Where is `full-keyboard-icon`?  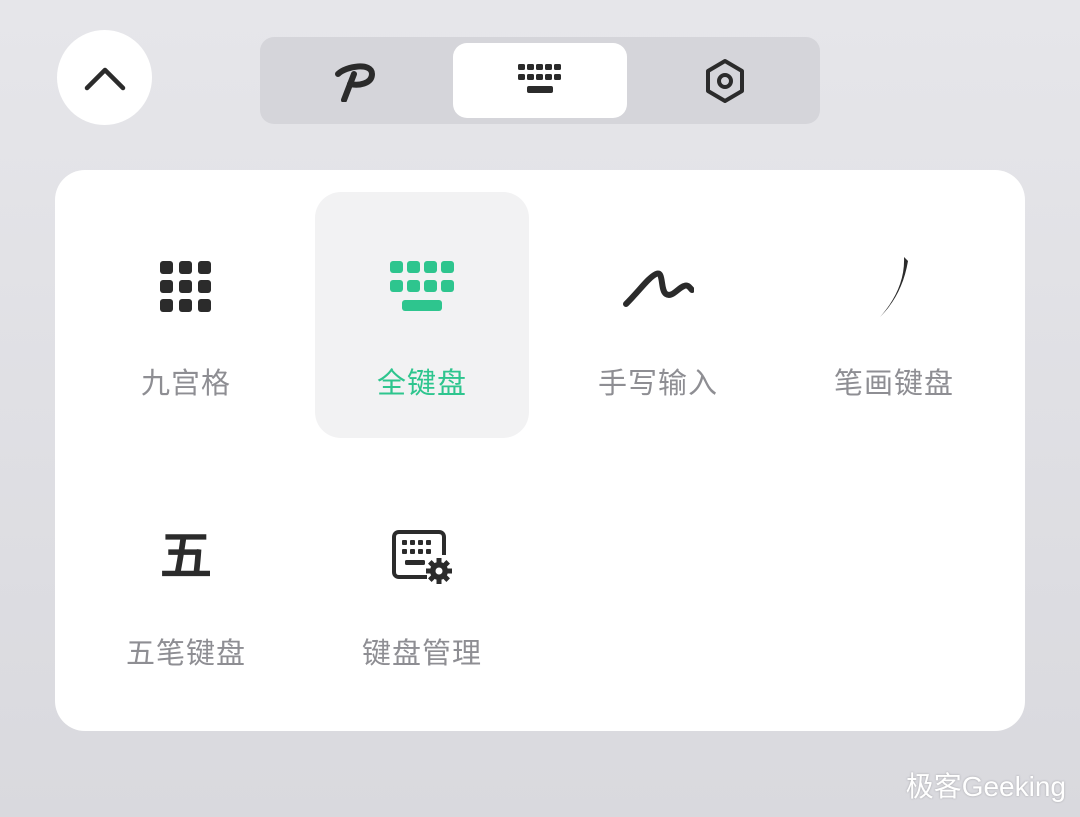 full-keyboard-icon is located at coordinates (422, 286).